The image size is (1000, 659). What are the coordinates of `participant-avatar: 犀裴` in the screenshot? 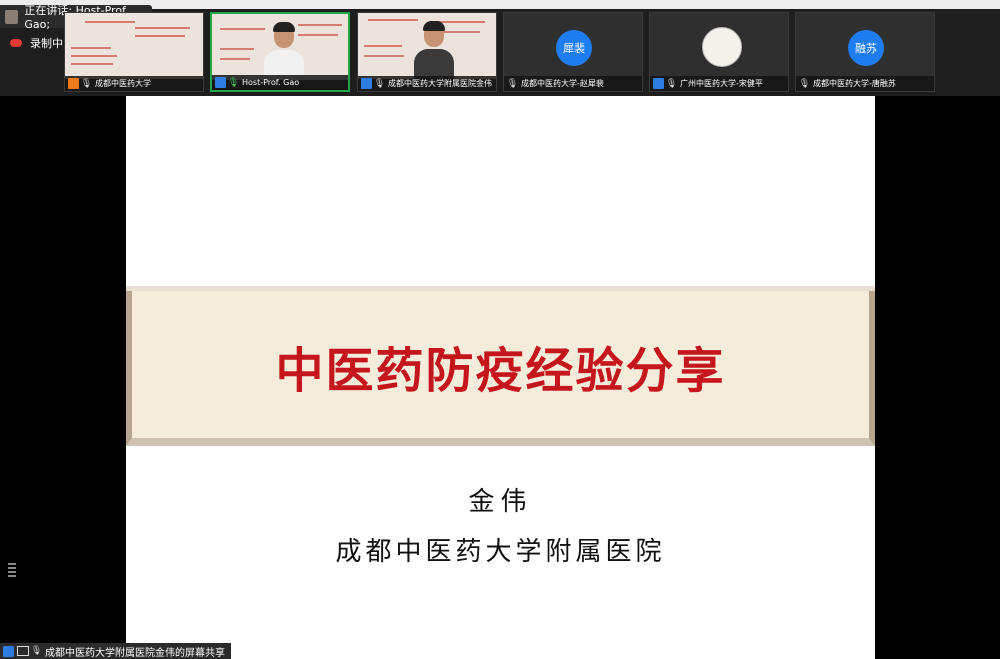 It's located at (574, 48).